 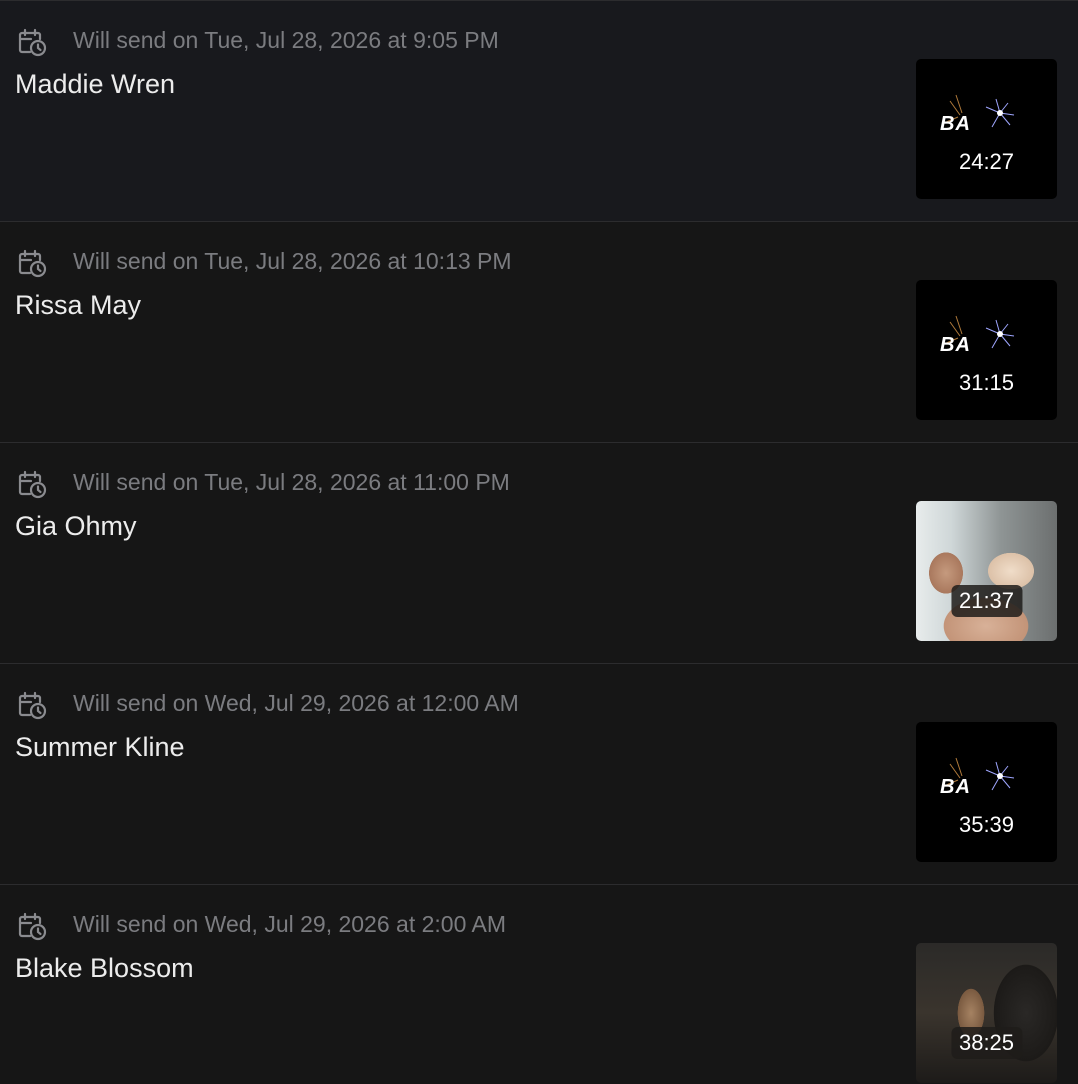 What do you see at coordinates (986, 792) in the screenshot?
I see `video-thumbnail: BA 35:39` at bounding box center [986, 792].